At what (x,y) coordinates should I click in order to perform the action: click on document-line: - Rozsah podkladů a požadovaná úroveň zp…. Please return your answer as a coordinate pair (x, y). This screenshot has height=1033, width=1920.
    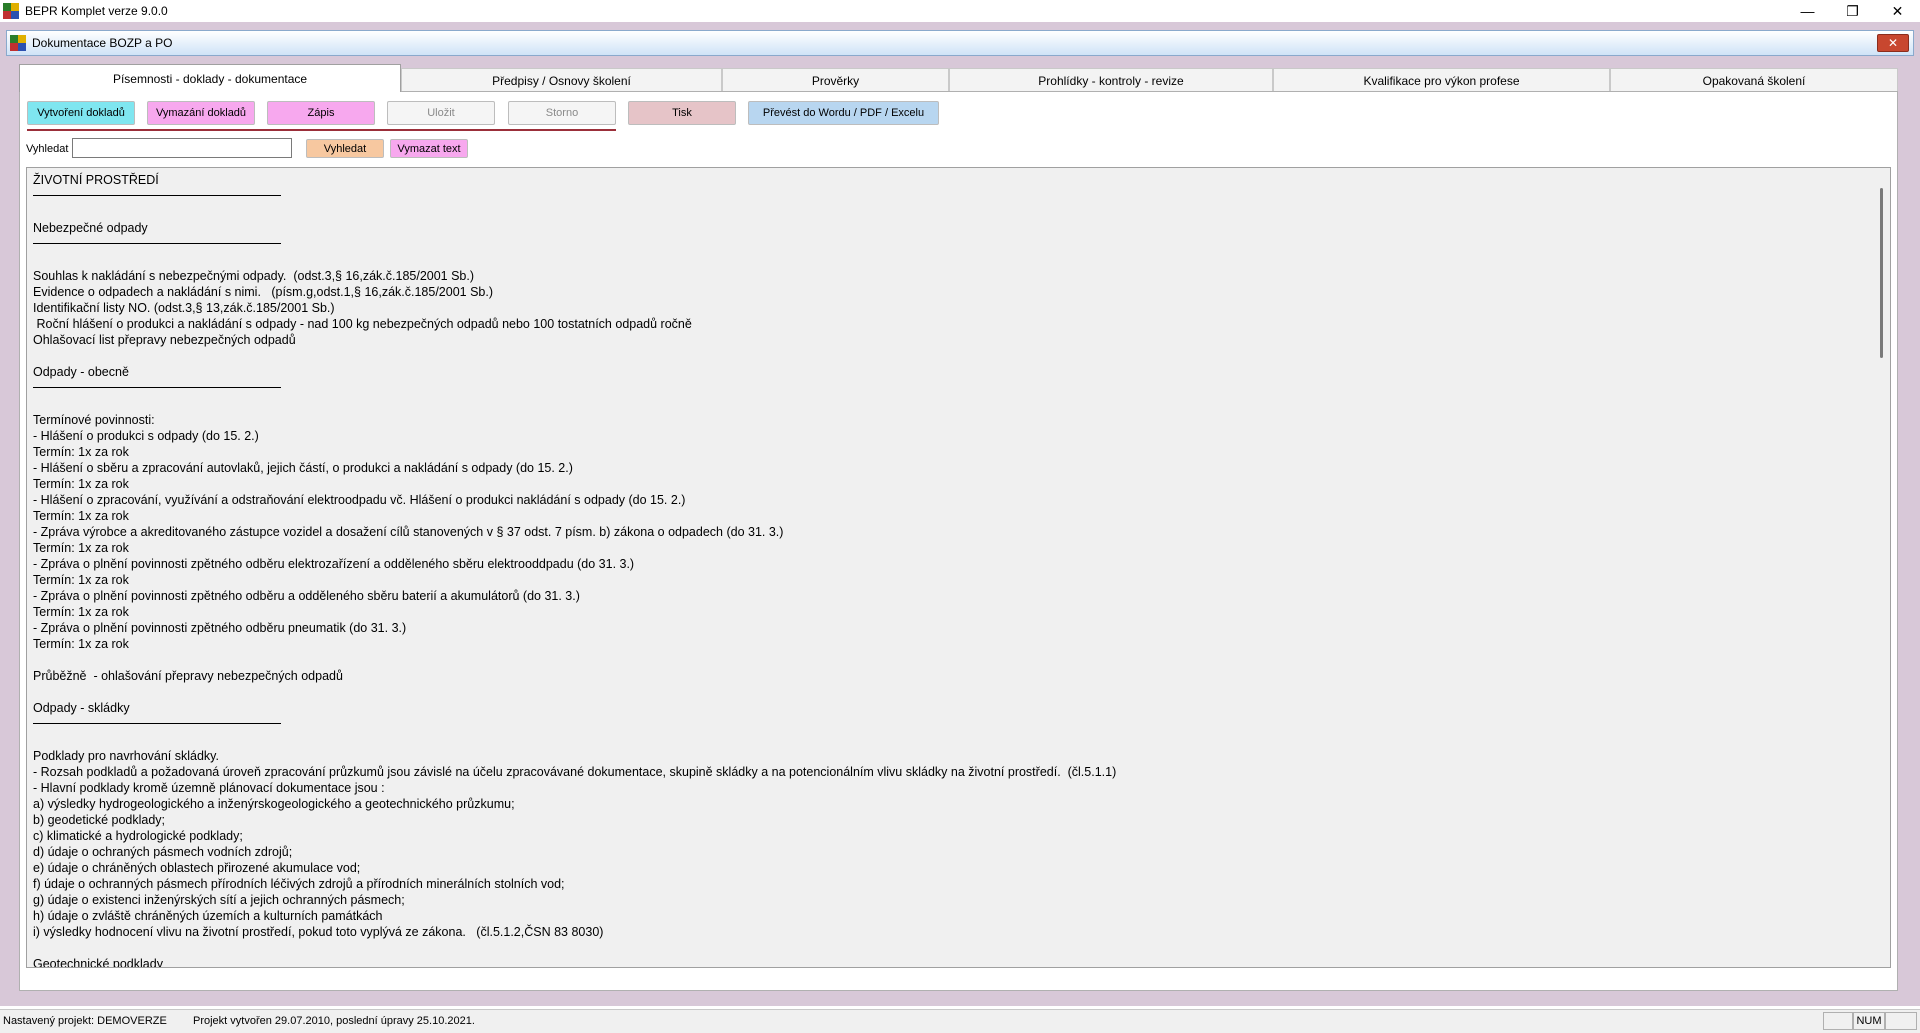
    Looking at the image, I should click on (575, 772).